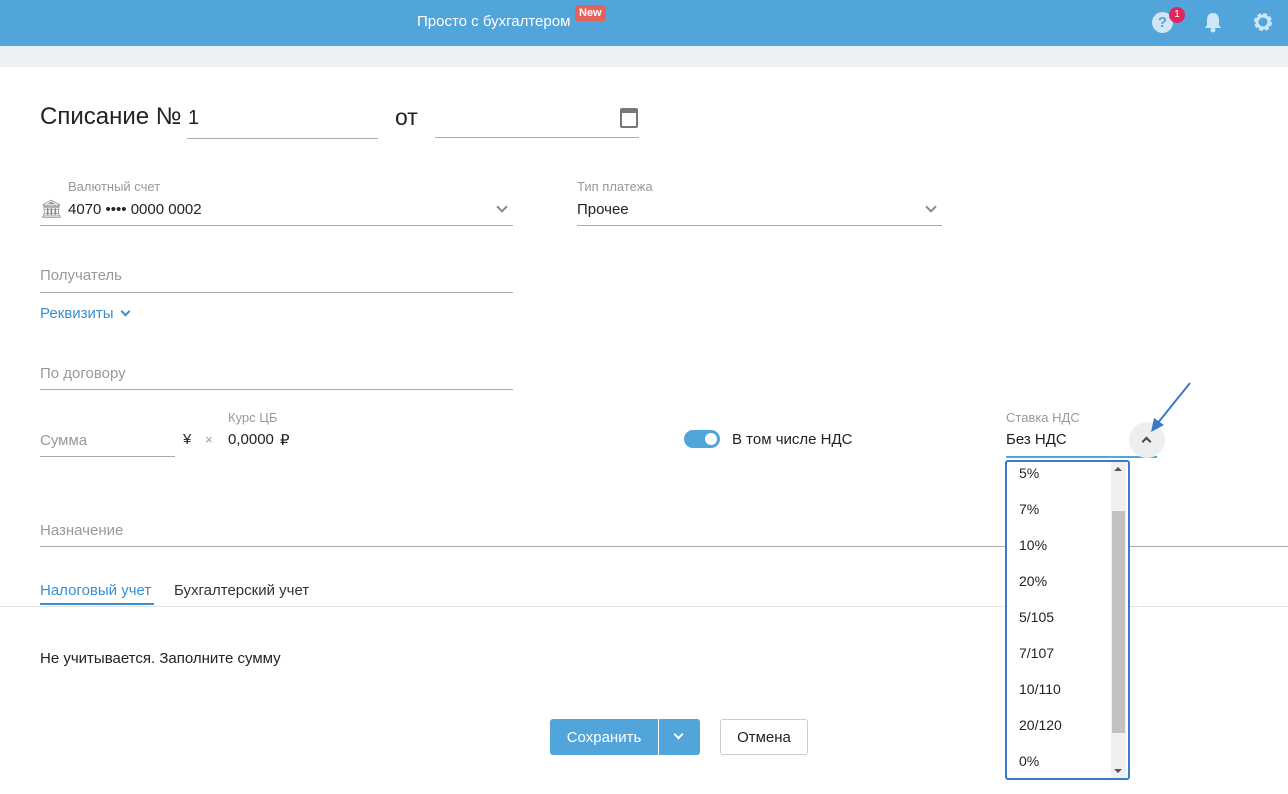 The height and width of the screenshot is (794, 1288). I want to click on vat-option: 0%, so click(1029, 761).